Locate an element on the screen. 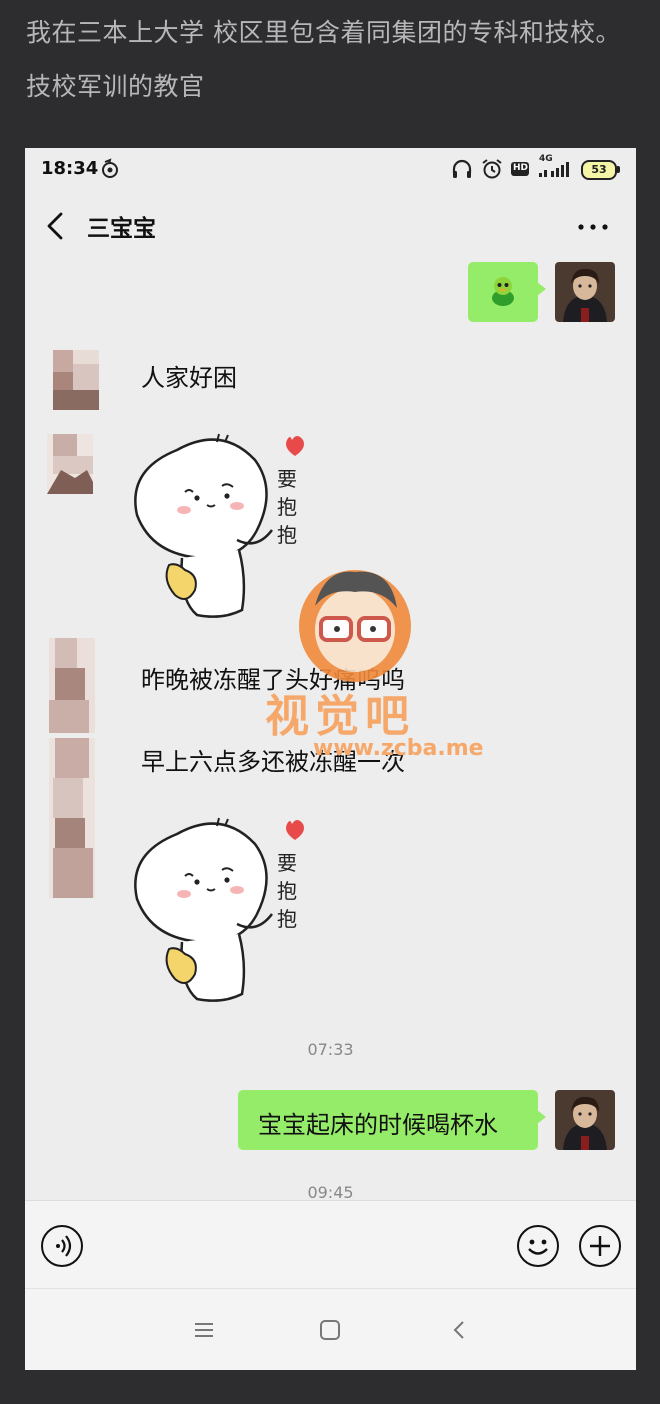  signal-icon is located at coordinates (554, 169).